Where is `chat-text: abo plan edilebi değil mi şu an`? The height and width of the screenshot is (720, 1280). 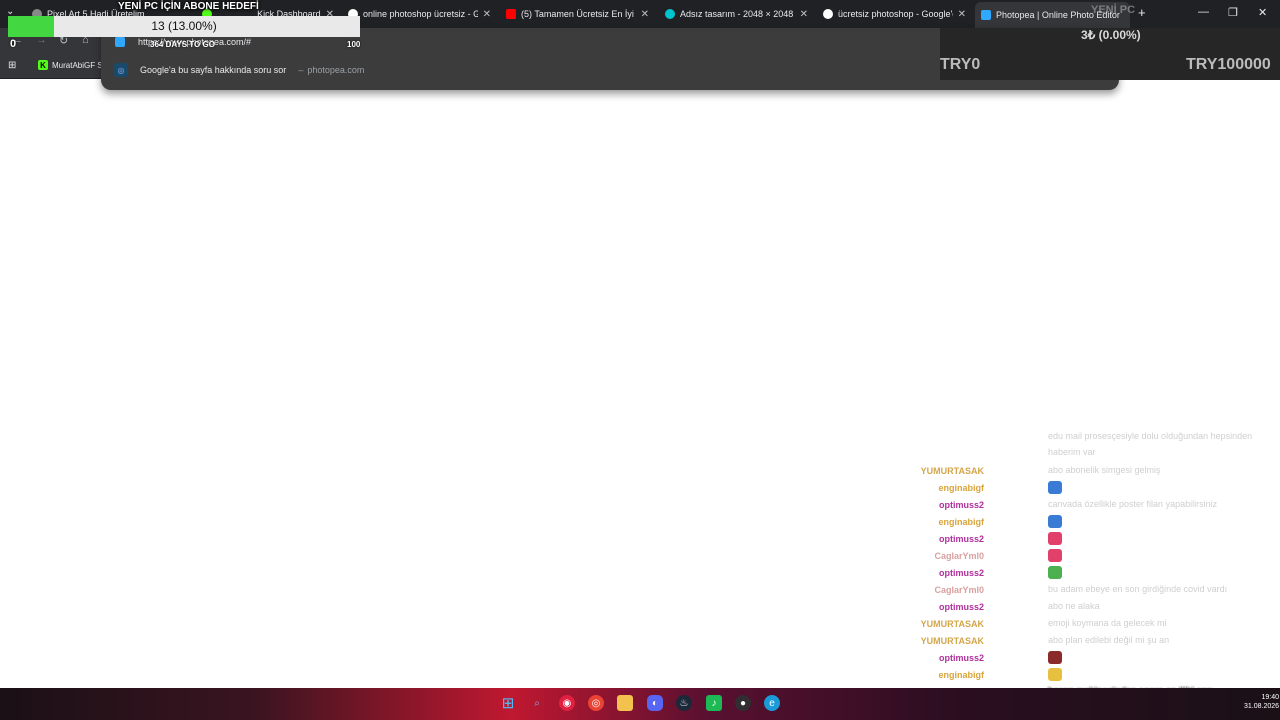
chat-text: abo plan edilebi değil mi şu an is located at coordinates (1109, 640).